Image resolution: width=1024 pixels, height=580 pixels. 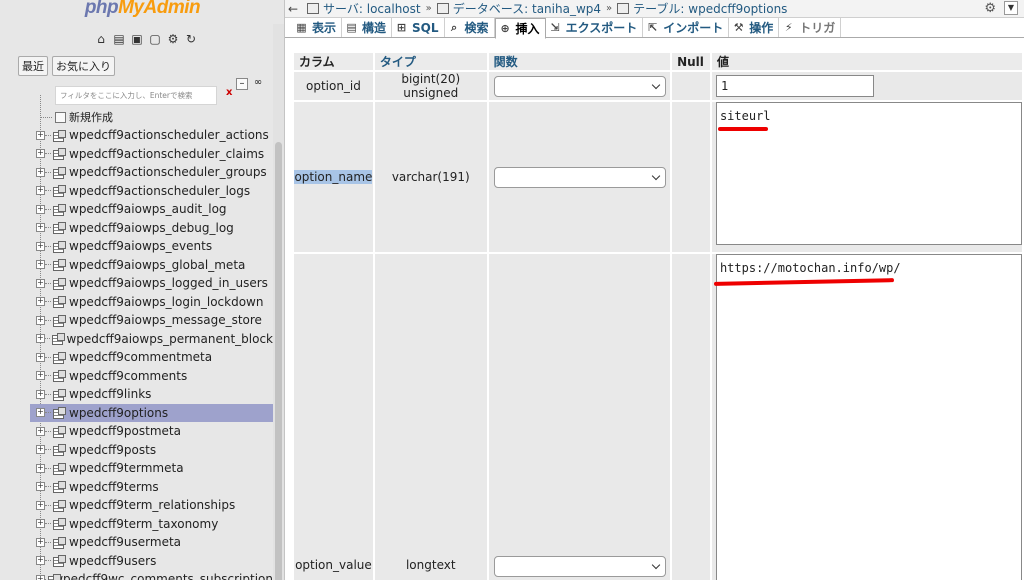 What do you see at coordinates (317, 27) in the screenshot?
I see `tab-browse: ▦ 表示` at bounding box center [317, 27].